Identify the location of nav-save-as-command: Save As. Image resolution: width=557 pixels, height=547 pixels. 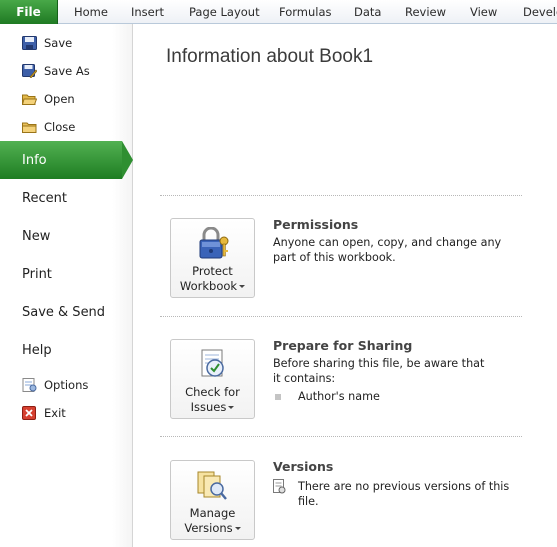
(66, 71).